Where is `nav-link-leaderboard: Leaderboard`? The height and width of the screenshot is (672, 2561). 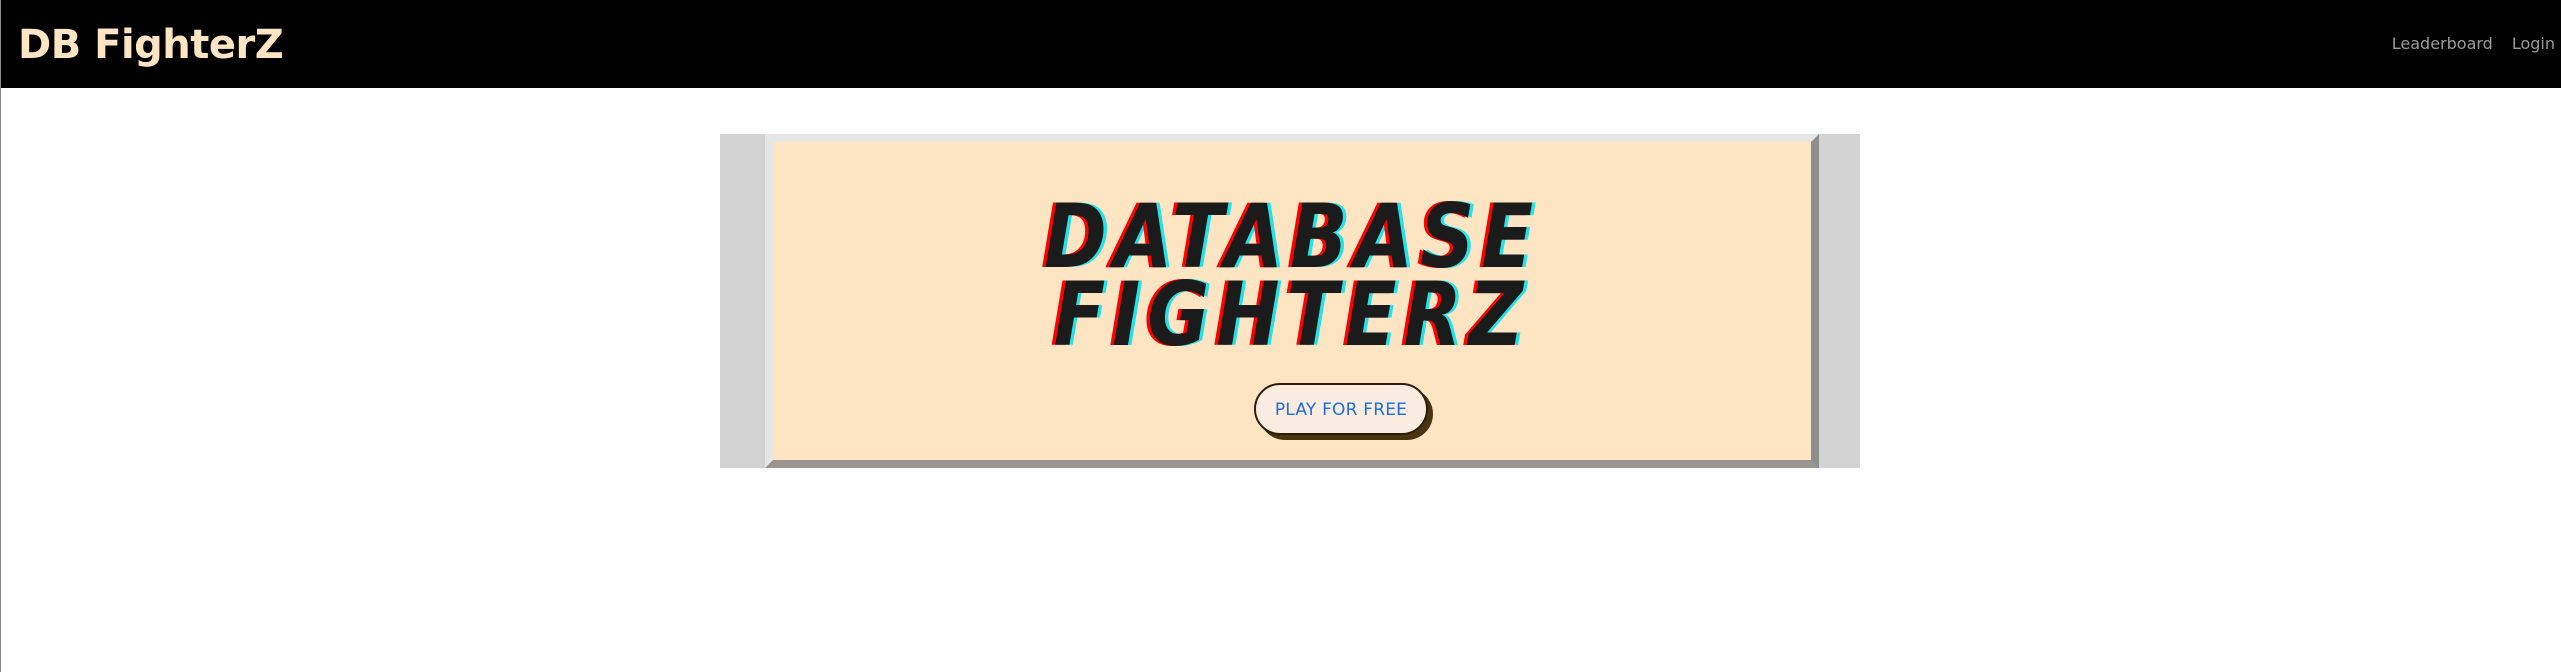 nav-link-leaderboard: Leaderboard is located at coordinates (2442, 44).